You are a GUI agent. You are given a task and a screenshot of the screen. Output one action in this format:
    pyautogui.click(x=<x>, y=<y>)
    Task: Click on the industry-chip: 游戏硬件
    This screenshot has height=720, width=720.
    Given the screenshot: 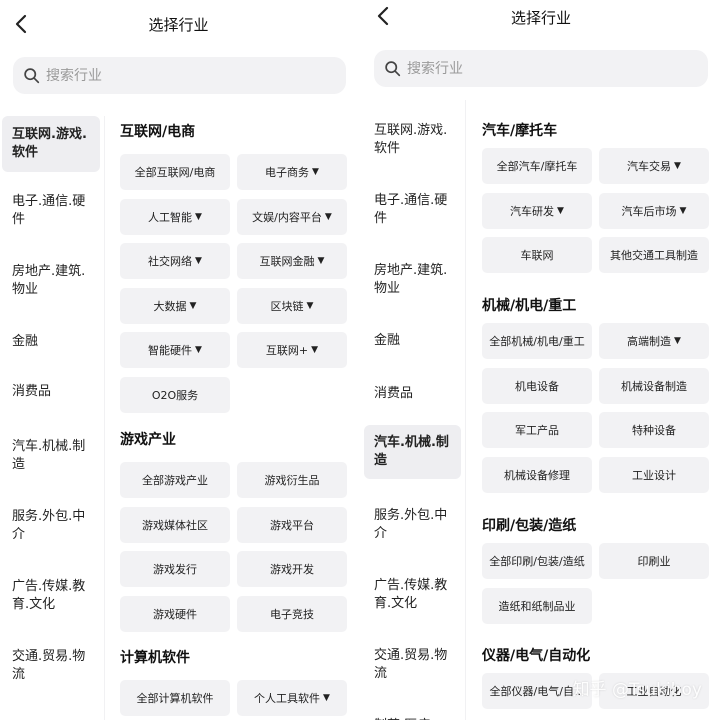 What is the action you would take?
    pyautogui.click(x=175, y=613)
    